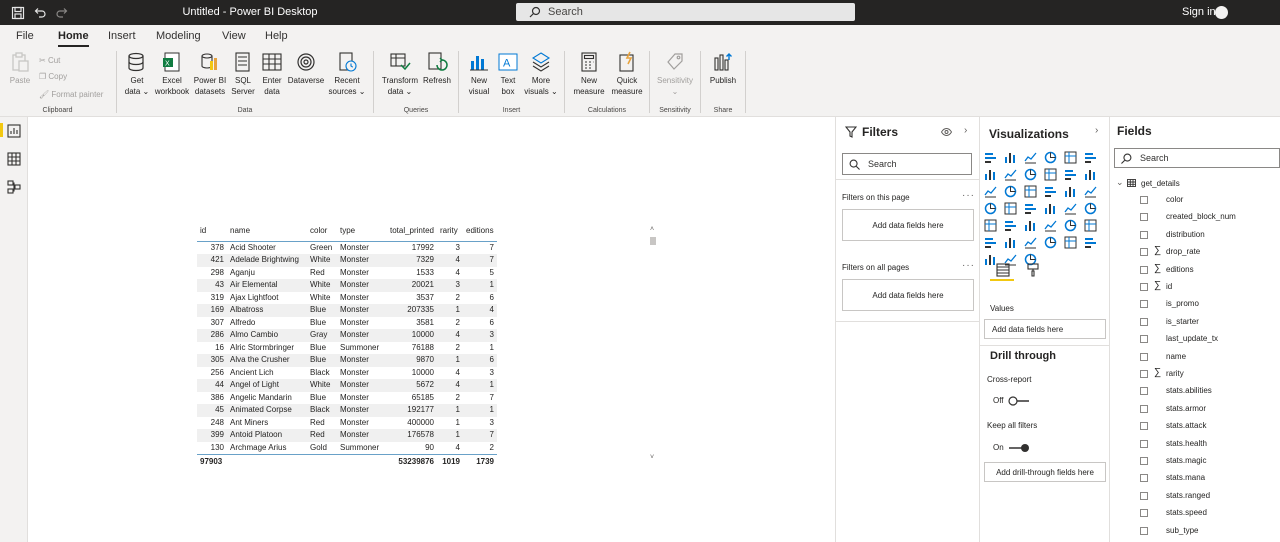 Image resolution: width=1280 pixels, height=542 pixels. What do you see at coordinates (347, 360) in the screenshot?
I see `table-row: 305 Alva the Crusher Blue Monster 9870 1 6` at bounding box center [347, 360].